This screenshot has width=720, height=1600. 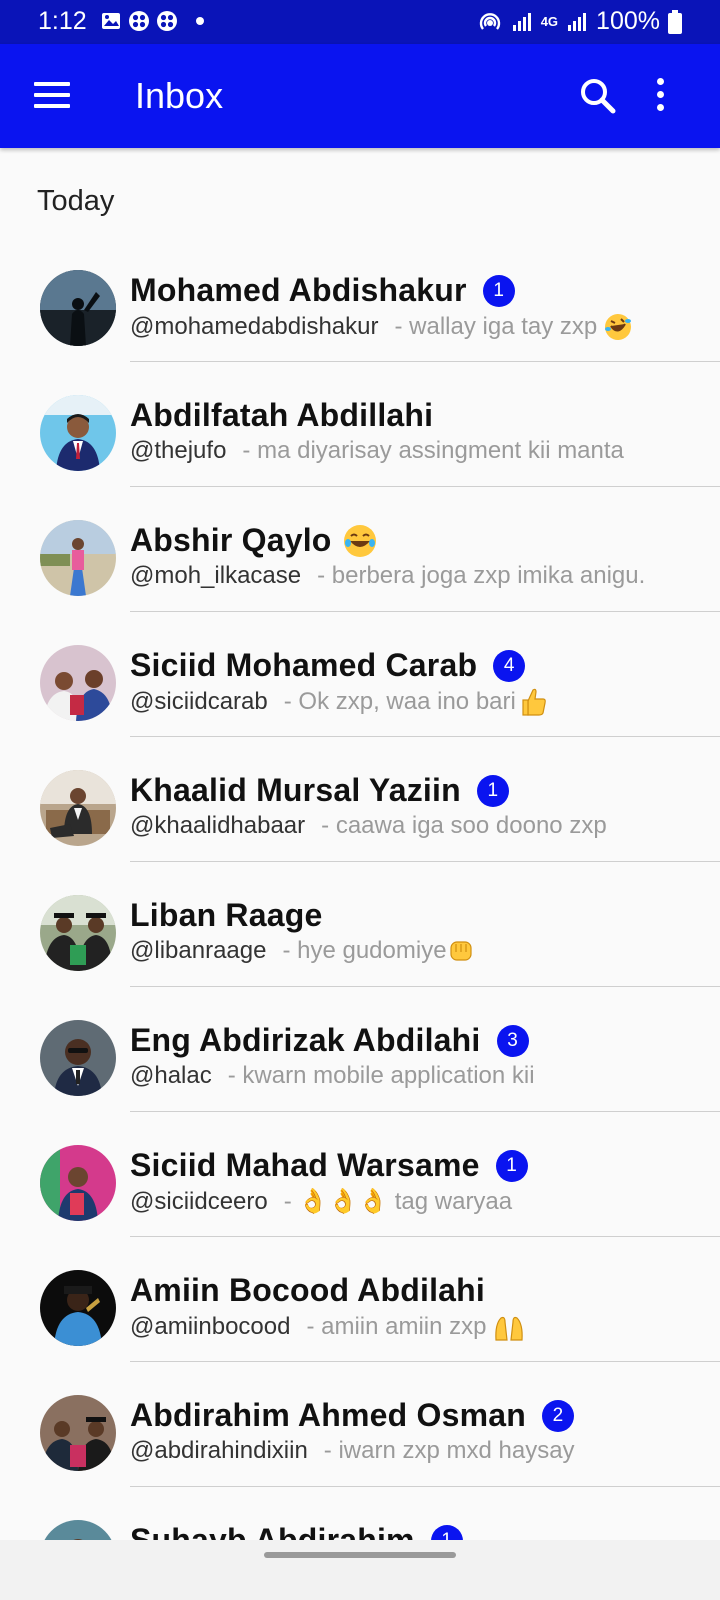 I want to click on message-preview: - ma diyarisay assingment kii manta, so click(x=432, y=451).